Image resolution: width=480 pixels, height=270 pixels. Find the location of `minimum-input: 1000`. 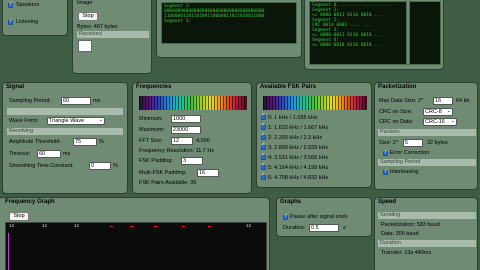

minimum-input: 1000 is located at coordinates (186, 119).